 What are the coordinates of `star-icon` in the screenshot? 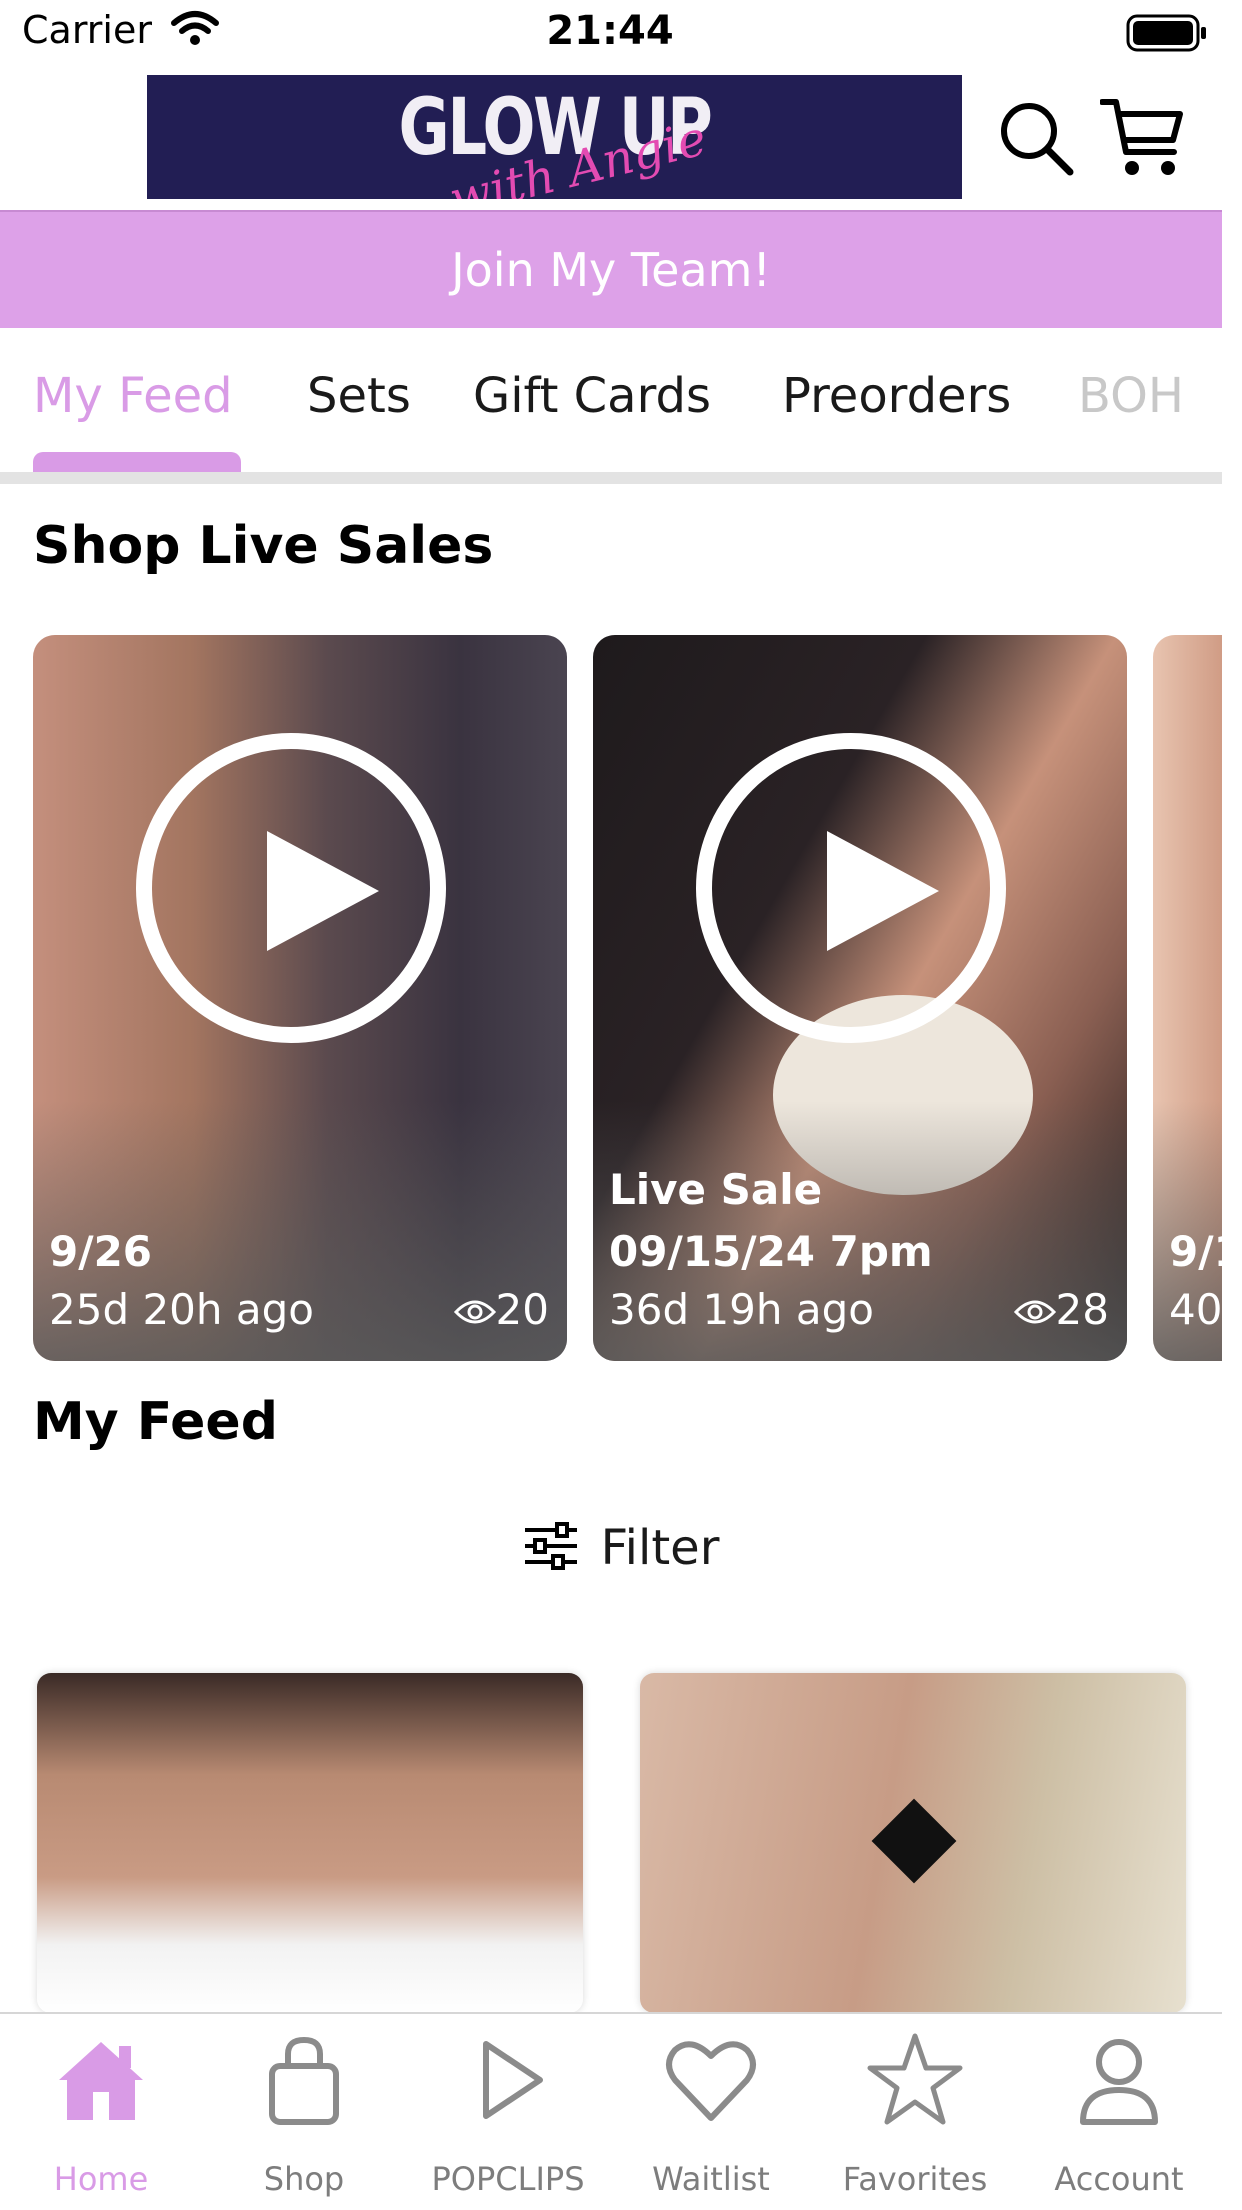 It's located at (915, 2079).